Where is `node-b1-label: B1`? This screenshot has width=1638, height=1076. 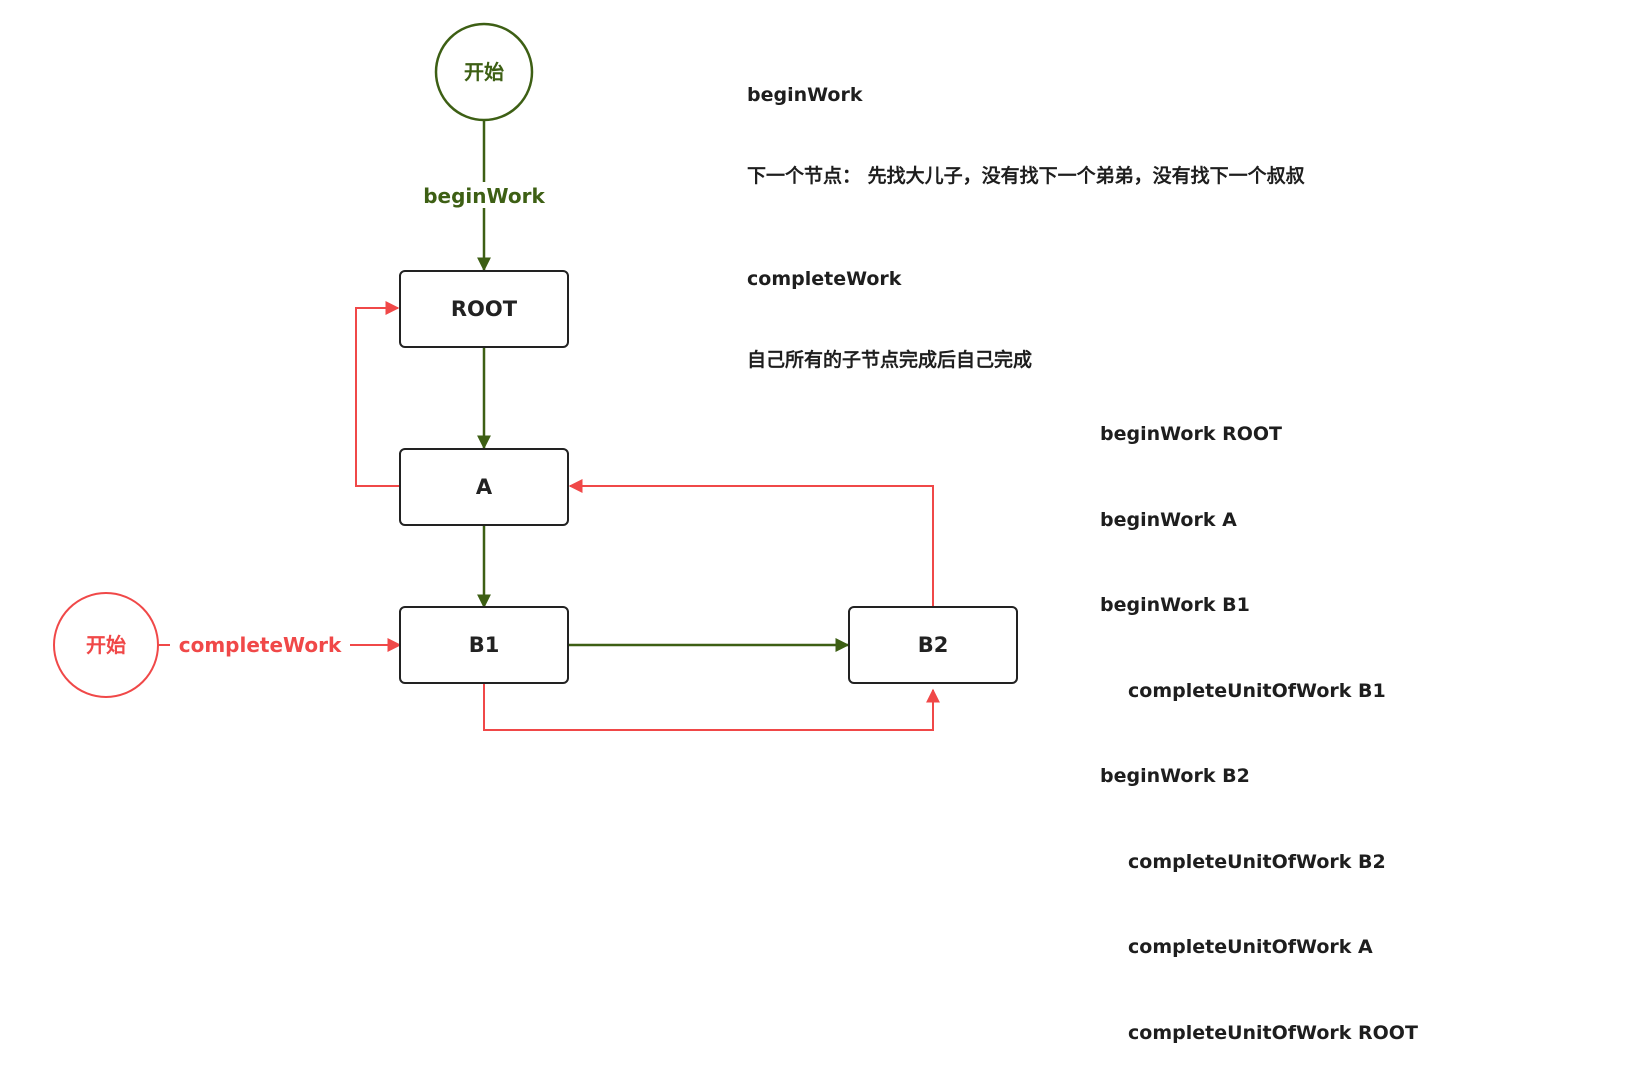
node-b1-label: B1 is located at coordinates (484, 645).